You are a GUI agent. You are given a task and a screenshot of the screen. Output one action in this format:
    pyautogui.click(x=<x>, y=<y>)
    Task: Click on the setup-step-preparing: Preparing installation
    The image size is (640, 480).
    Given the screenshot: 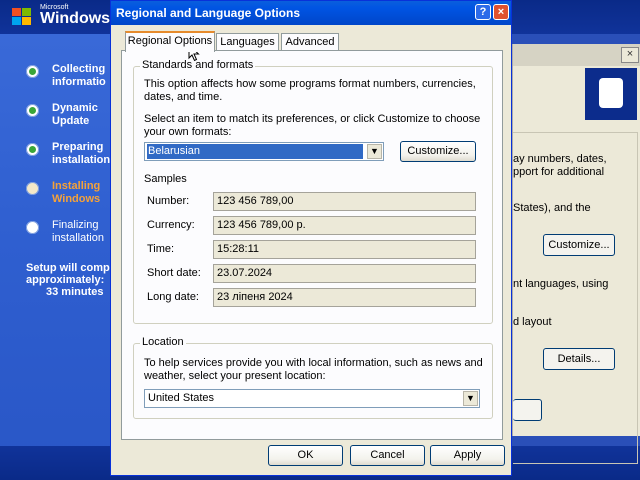 What is the action you would take?
    pyautogui.click(x=69, y=155)
    